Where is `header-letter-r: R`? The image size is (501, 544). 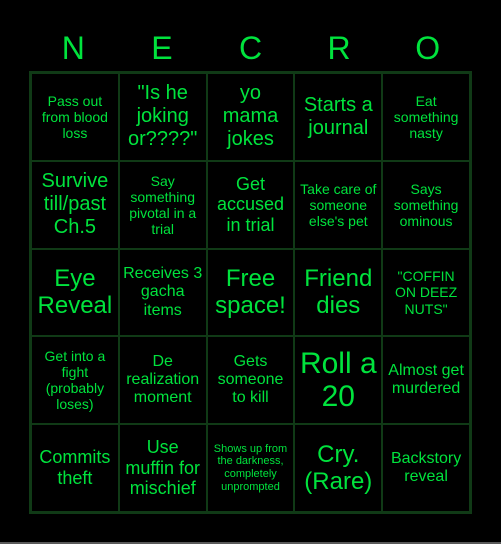 header-letter-r: R is located at coordinates (339, 48).